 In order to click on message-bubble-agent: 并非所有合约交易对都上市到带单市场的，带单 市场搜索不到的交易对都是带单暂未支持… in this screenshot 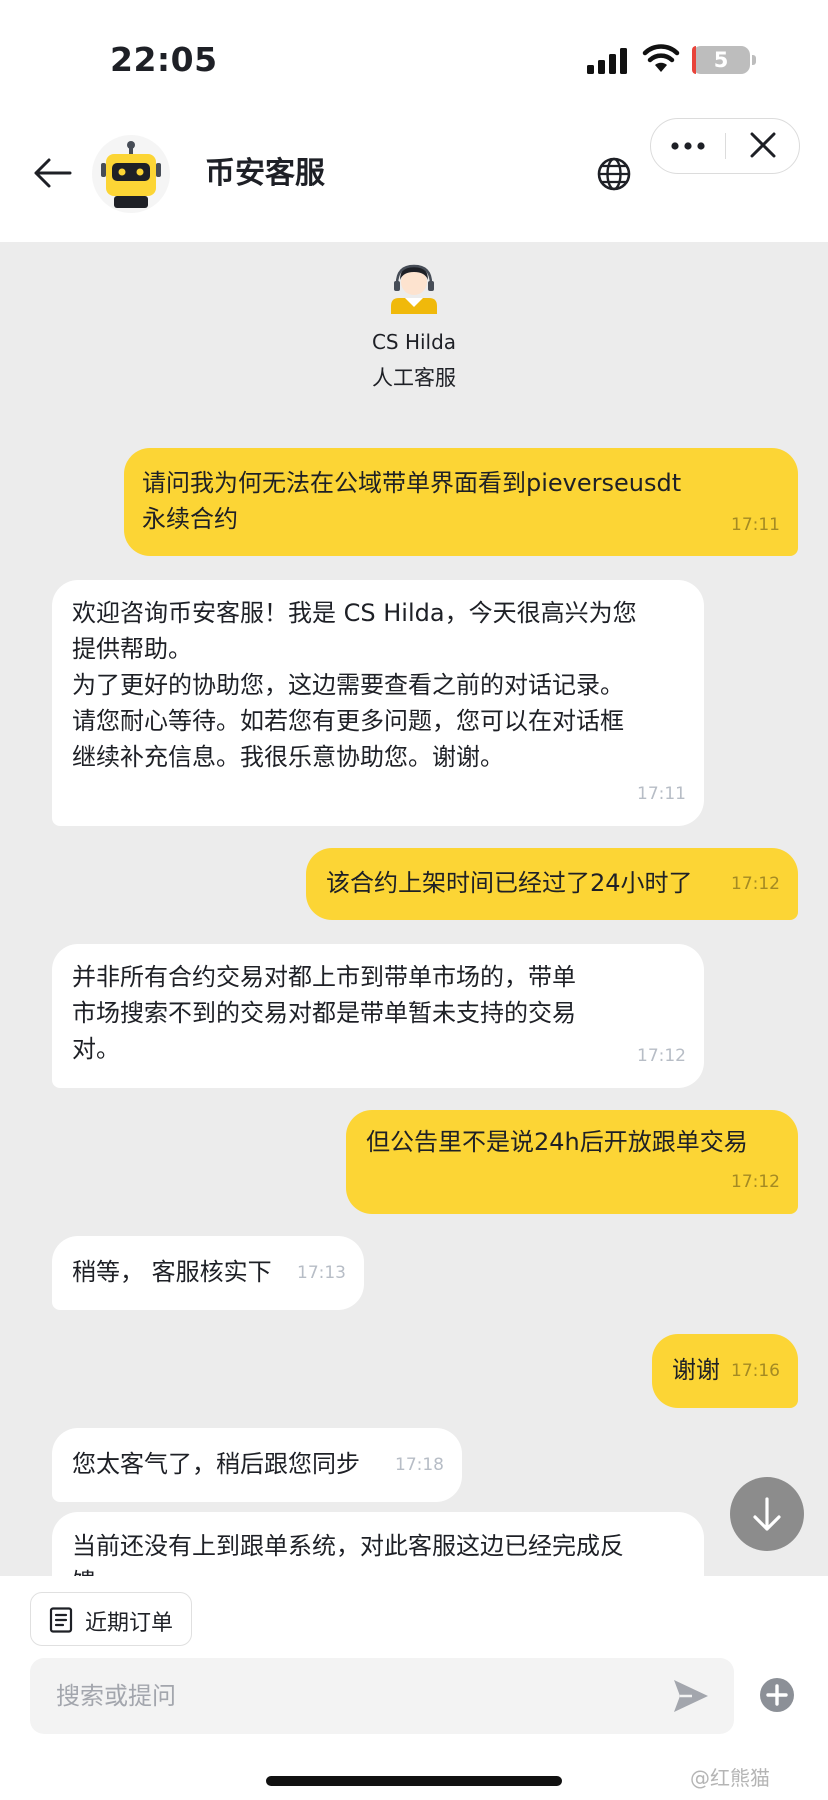, I will do `click(378, 1016)`.